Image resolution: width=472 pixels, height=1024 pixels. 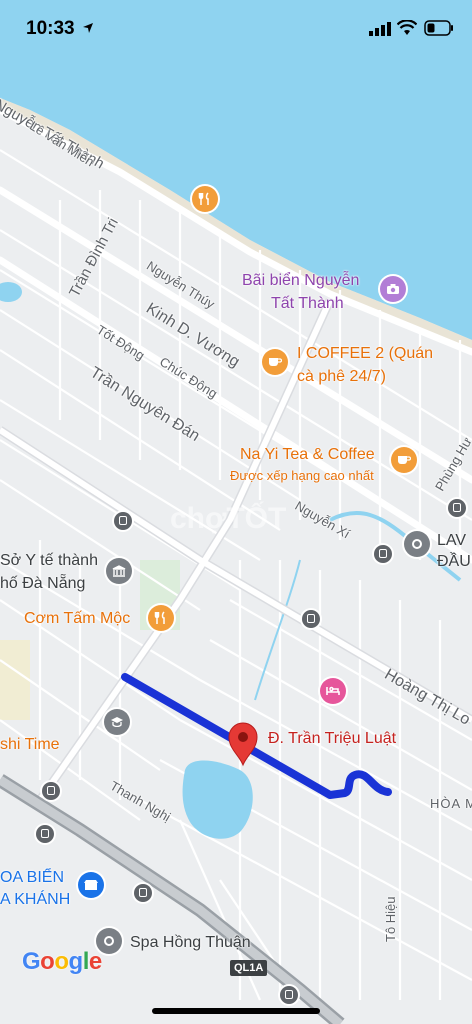 What do you see at coordinates (77, 619) in the screenshot?
I see `poi-label-comtam: Cơm Tấm Mộc` at bounding box center [77, 619].